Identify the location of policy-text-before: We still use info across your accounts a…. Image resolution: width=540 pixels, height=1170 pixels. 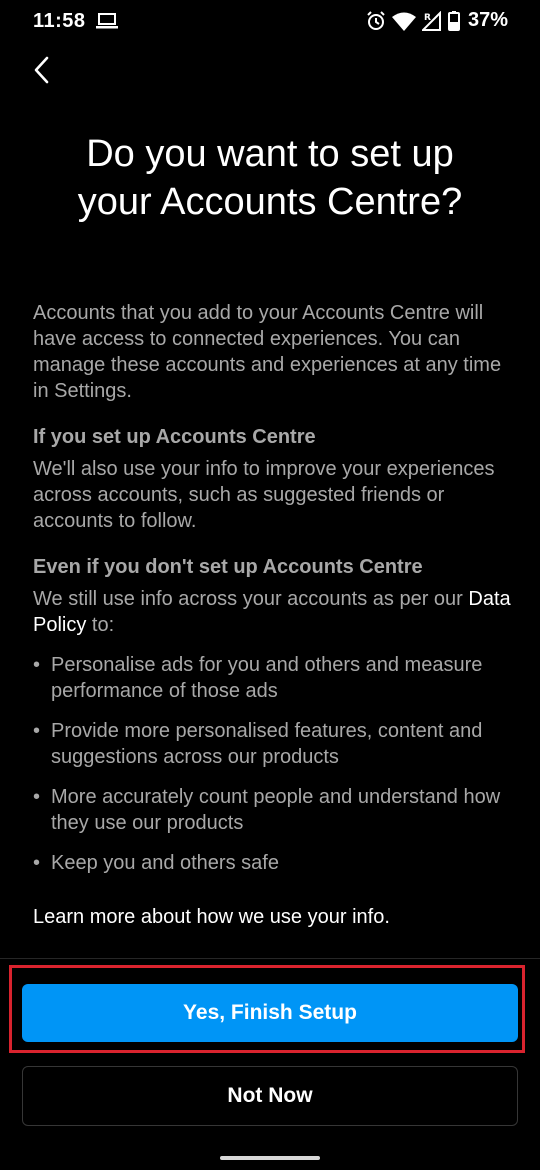
(251, 599).